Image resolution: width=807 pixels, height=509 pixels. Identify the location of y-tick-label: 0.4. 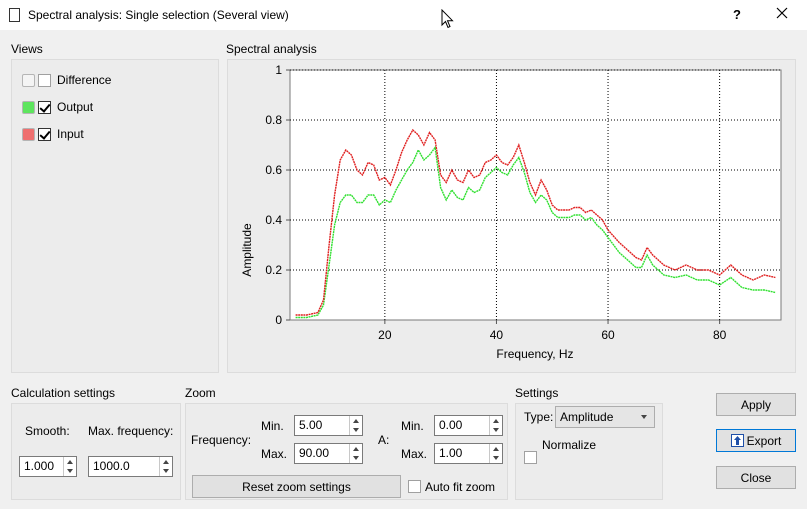
(273, 220).